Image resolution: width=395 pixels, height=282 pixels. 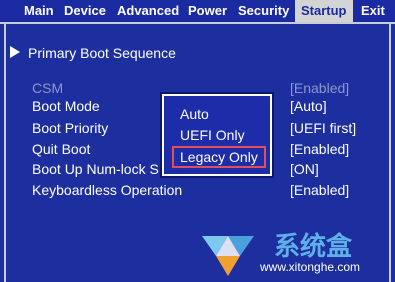 I want to click on watermark-url: www.xitonghe.com, so click(x=310, y=267).